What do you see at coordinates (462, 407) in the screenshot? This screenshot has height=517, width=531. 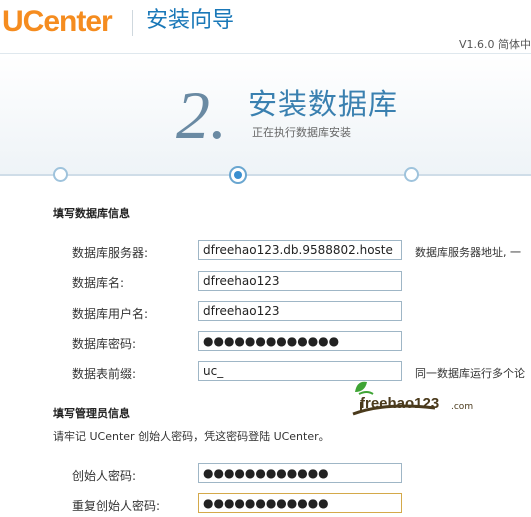 I see `watermark-suffix: .com` at bounding box center [462, 407].